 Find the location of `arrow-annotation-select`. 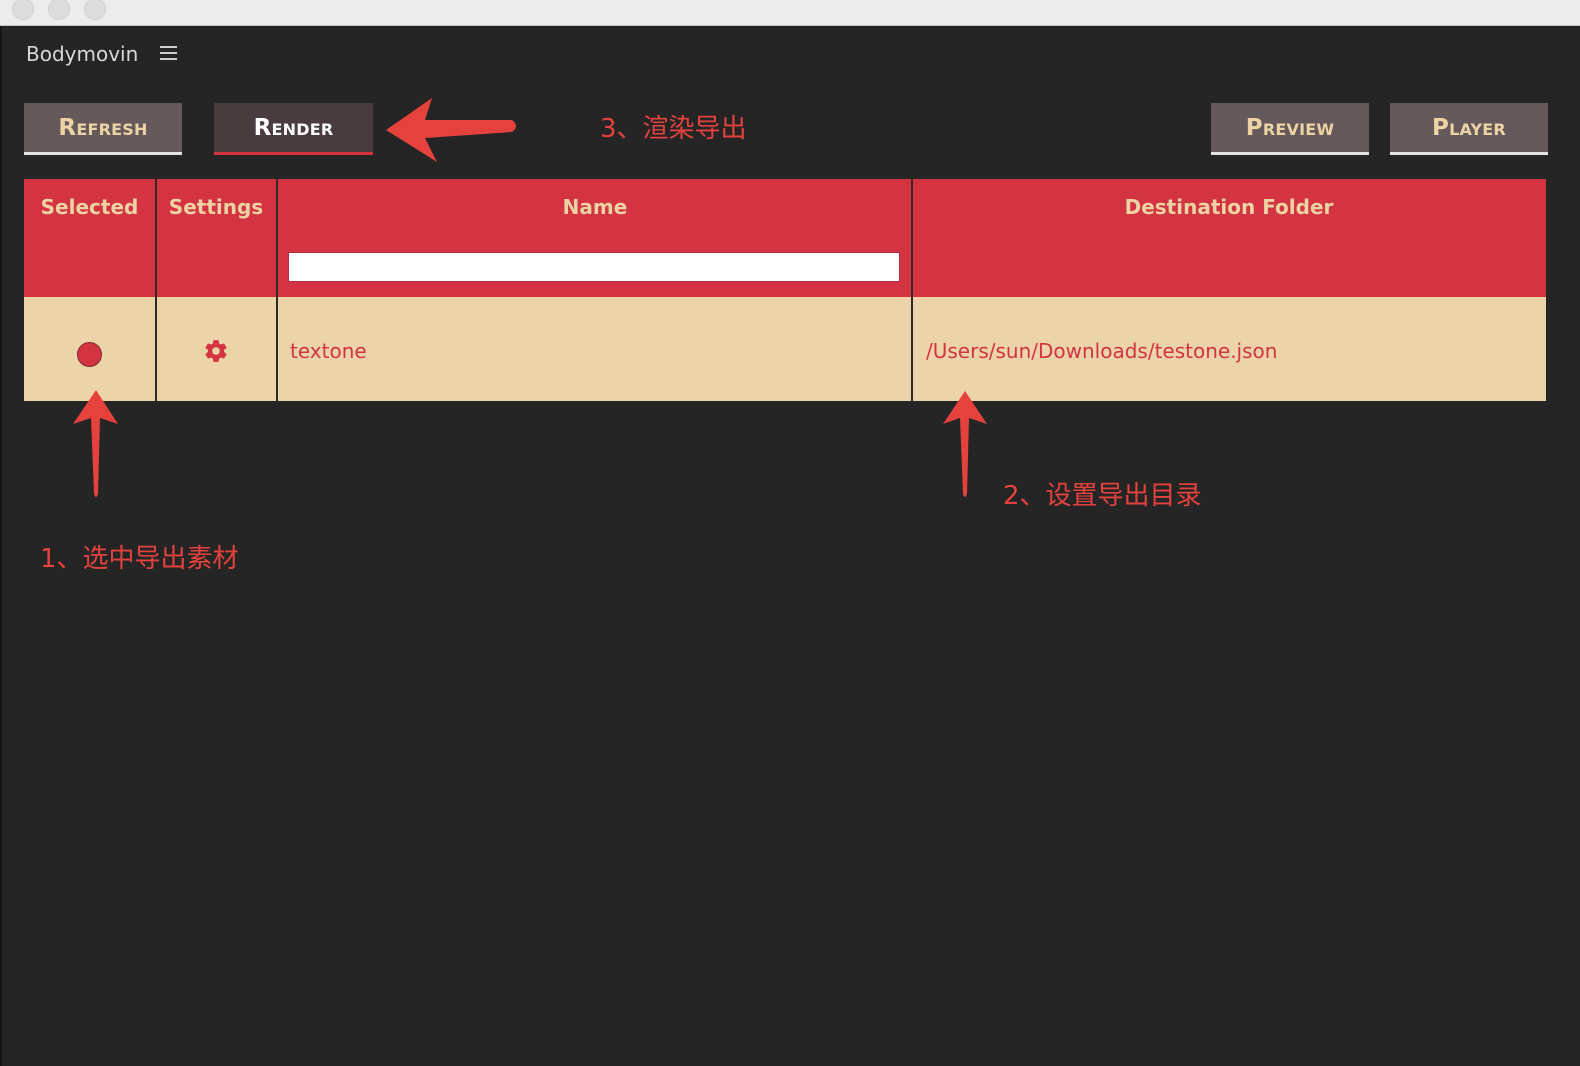

arrow-annotation-select is located at coordinates (95, 443).